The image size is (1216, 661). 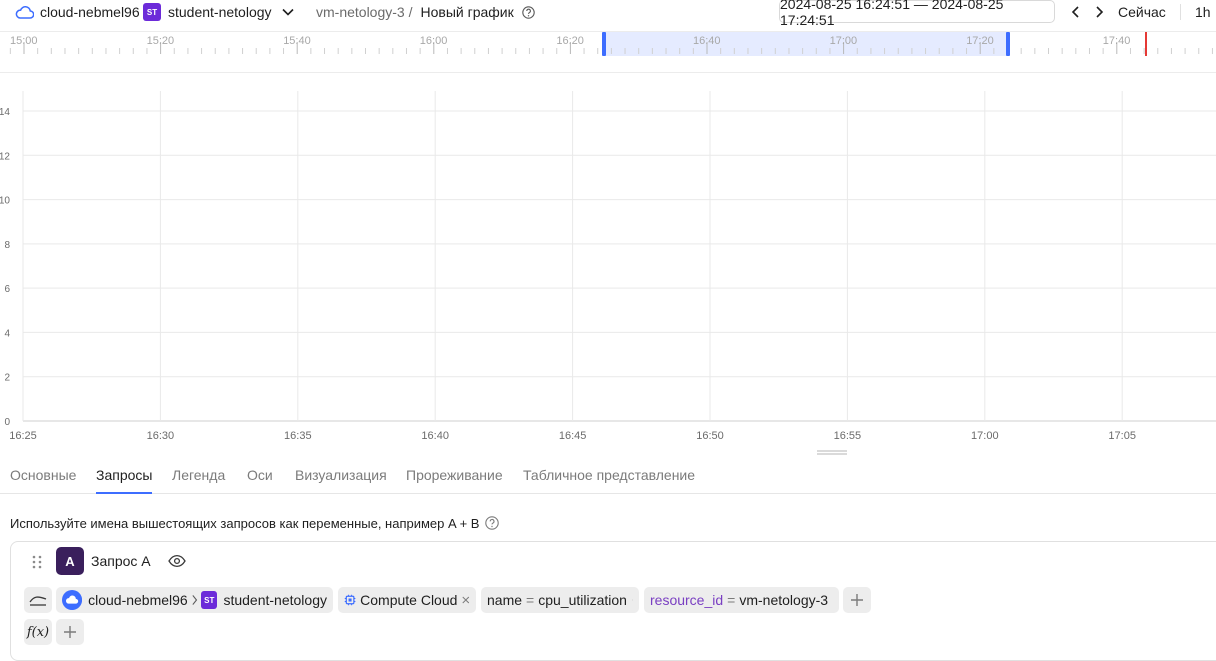 What do you see at coordinates (784, 600) in the screenshot?
I see `filter-value: vm-netology-3` at bounding box center [784, 600].